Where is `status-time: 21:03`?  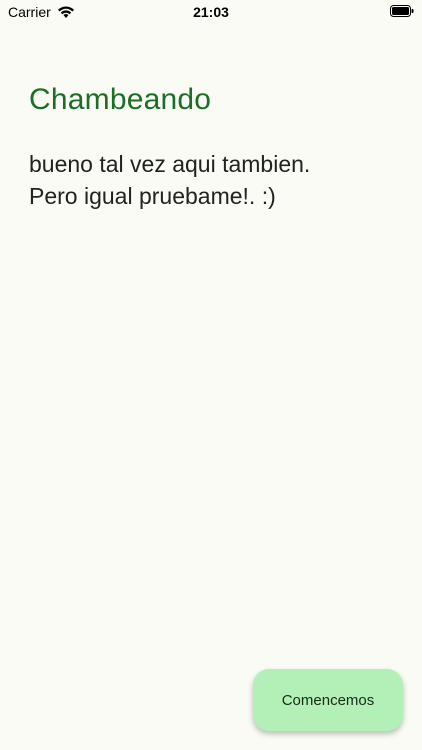
status-time: 21:03 is located at coordinates (211, 12).